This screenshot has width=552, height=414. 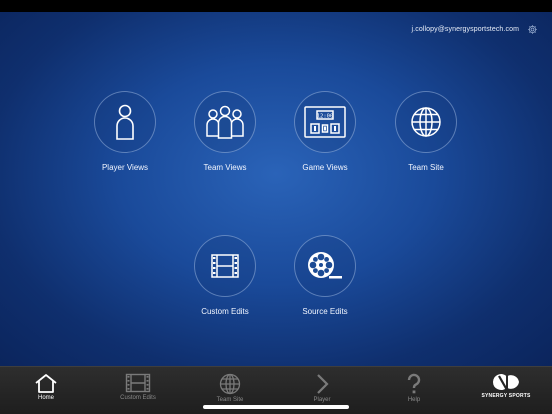 I want to click on tab-team-site: Team Site, so click(x=230, y=387).